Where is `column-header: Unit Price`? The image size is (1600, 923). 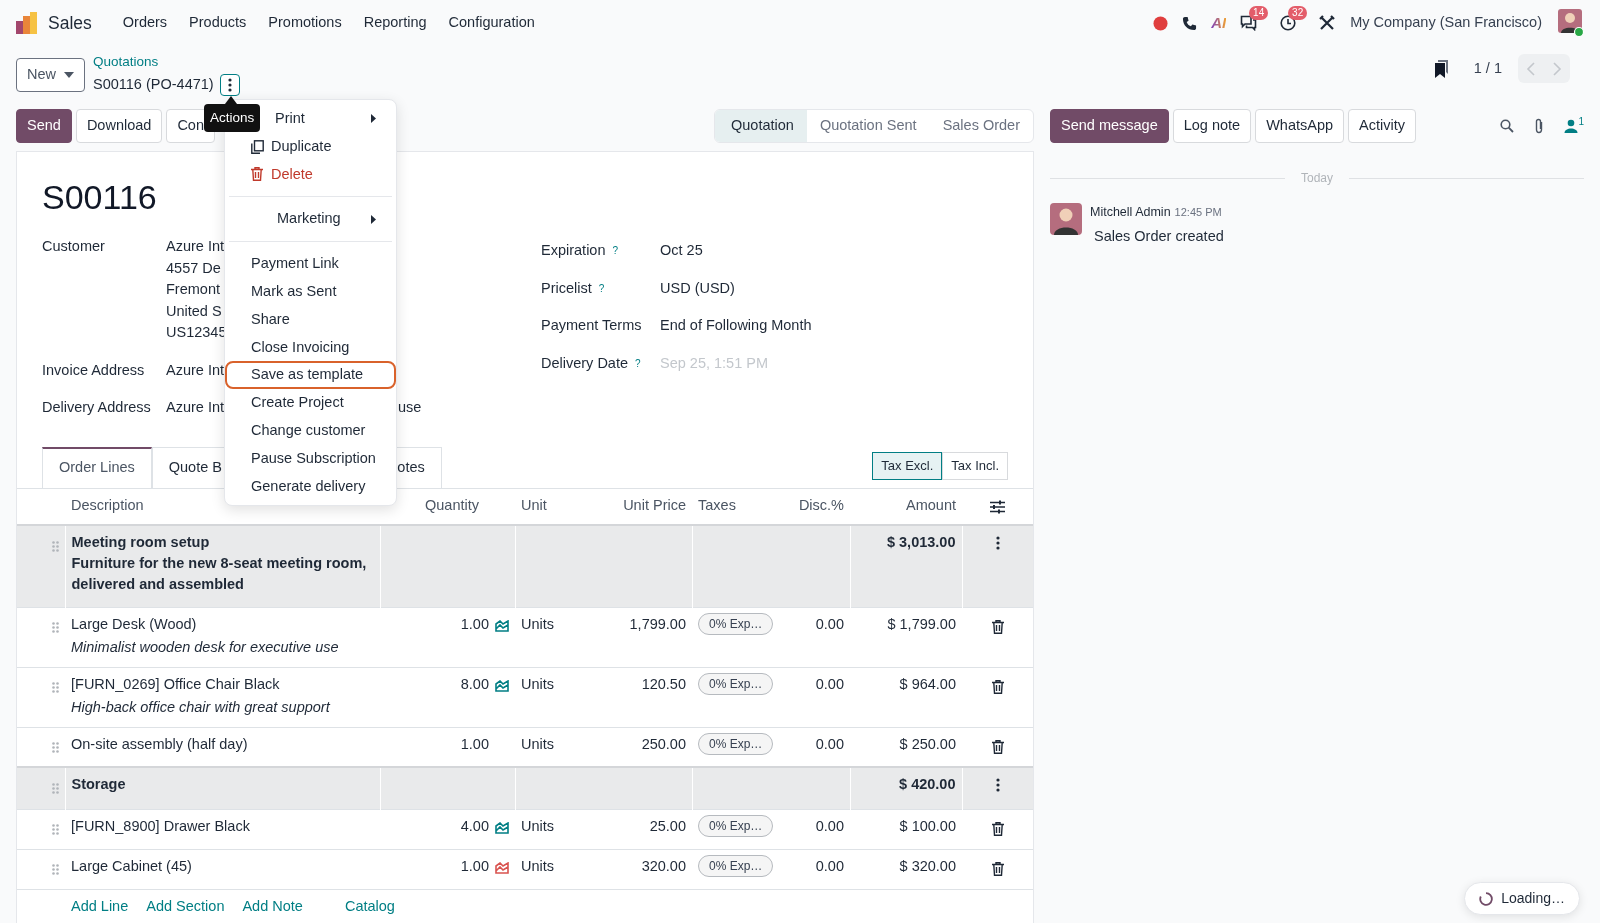
column-header: Unit Price is located at coordinates (646, 506).